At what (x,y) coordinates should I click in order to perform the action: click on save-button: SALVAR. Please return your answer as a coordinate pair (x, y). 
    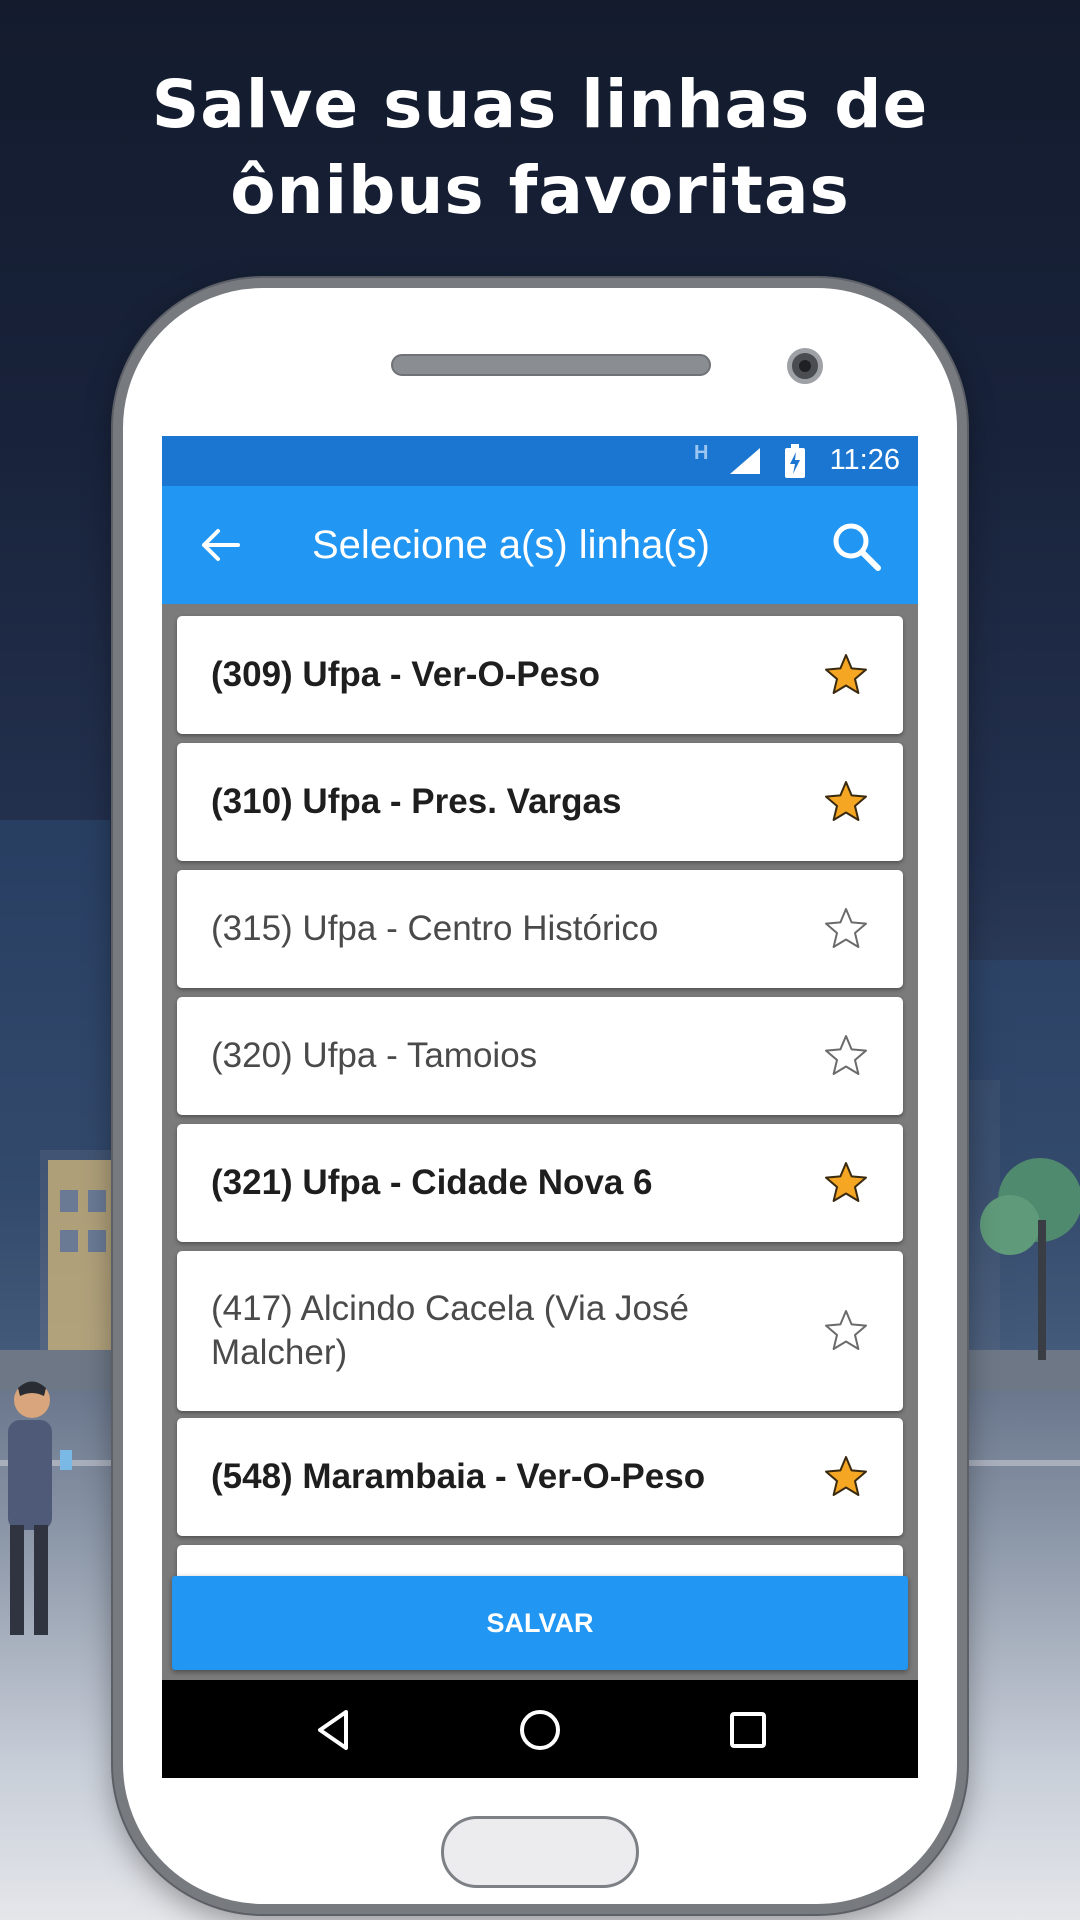
    Looking at the image, I should click on (540, 1623).